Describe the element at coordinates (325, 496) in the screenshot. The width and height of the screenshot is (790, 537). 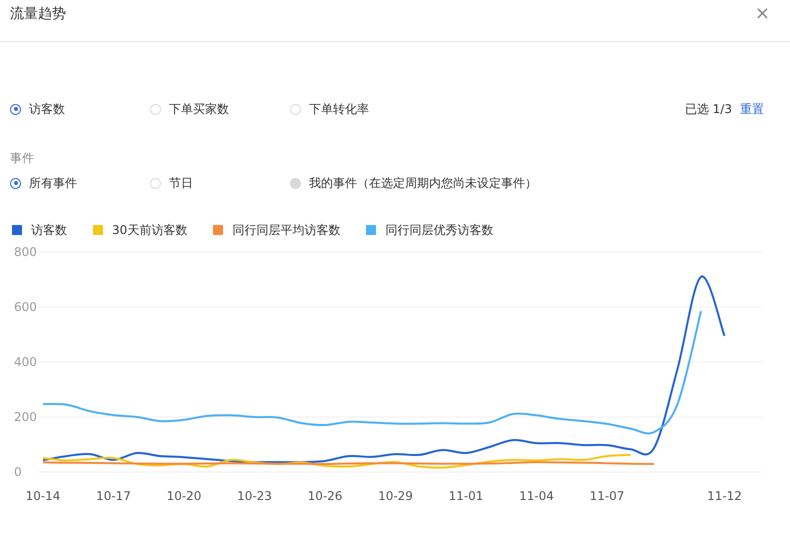
I see `x-axis-label: 10-26` at that location.